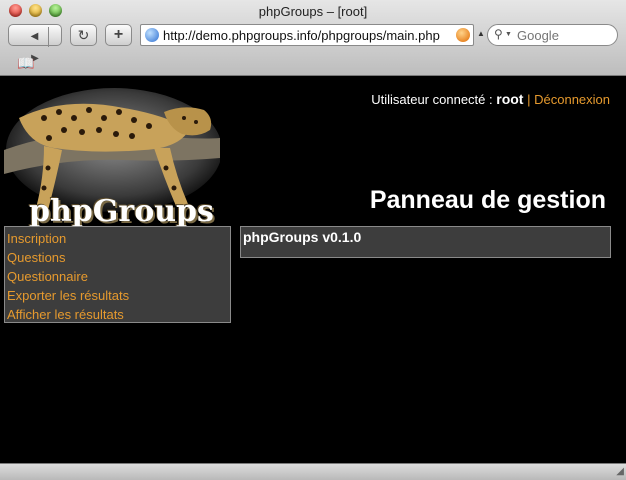  I want to click on add-bookmark-button: +, so click(118, 35).